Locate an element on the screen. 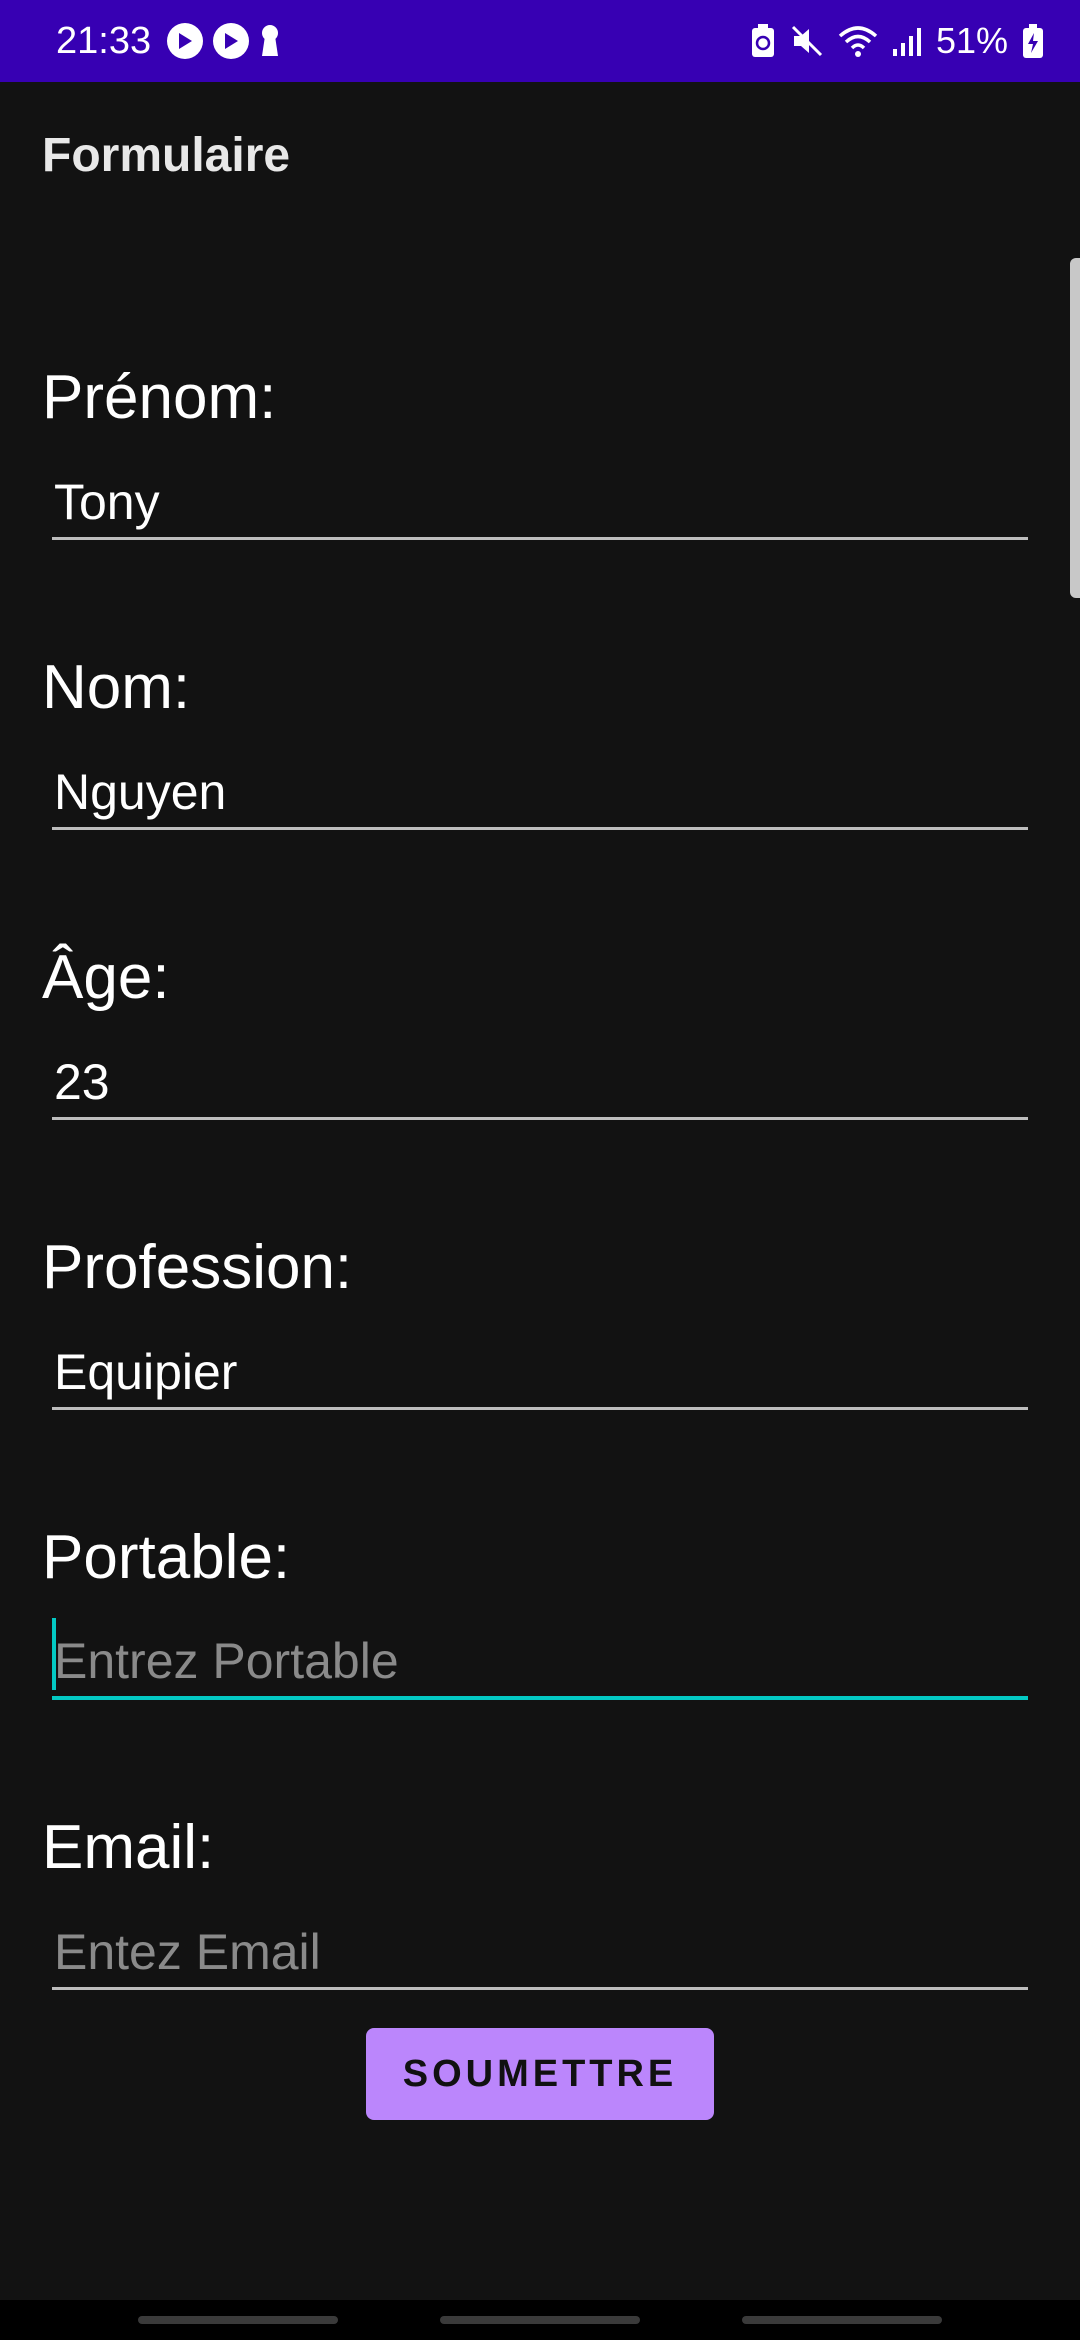  email-placeholder: Entez Email is located at coordinates (187, 1952).